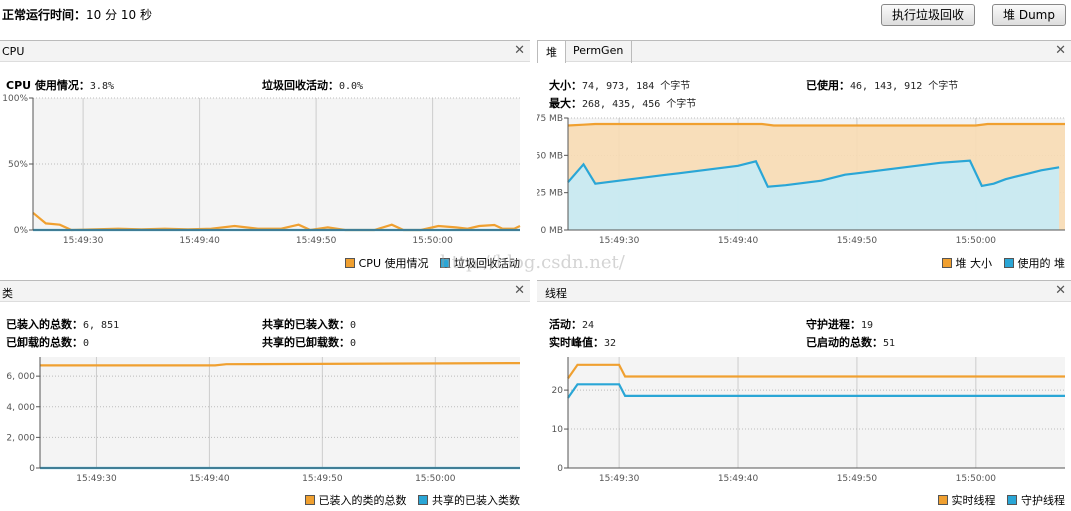 This screenshot has height=511, width=1071. I want to click on heap-size-label: 大小：, so click(565, 85).